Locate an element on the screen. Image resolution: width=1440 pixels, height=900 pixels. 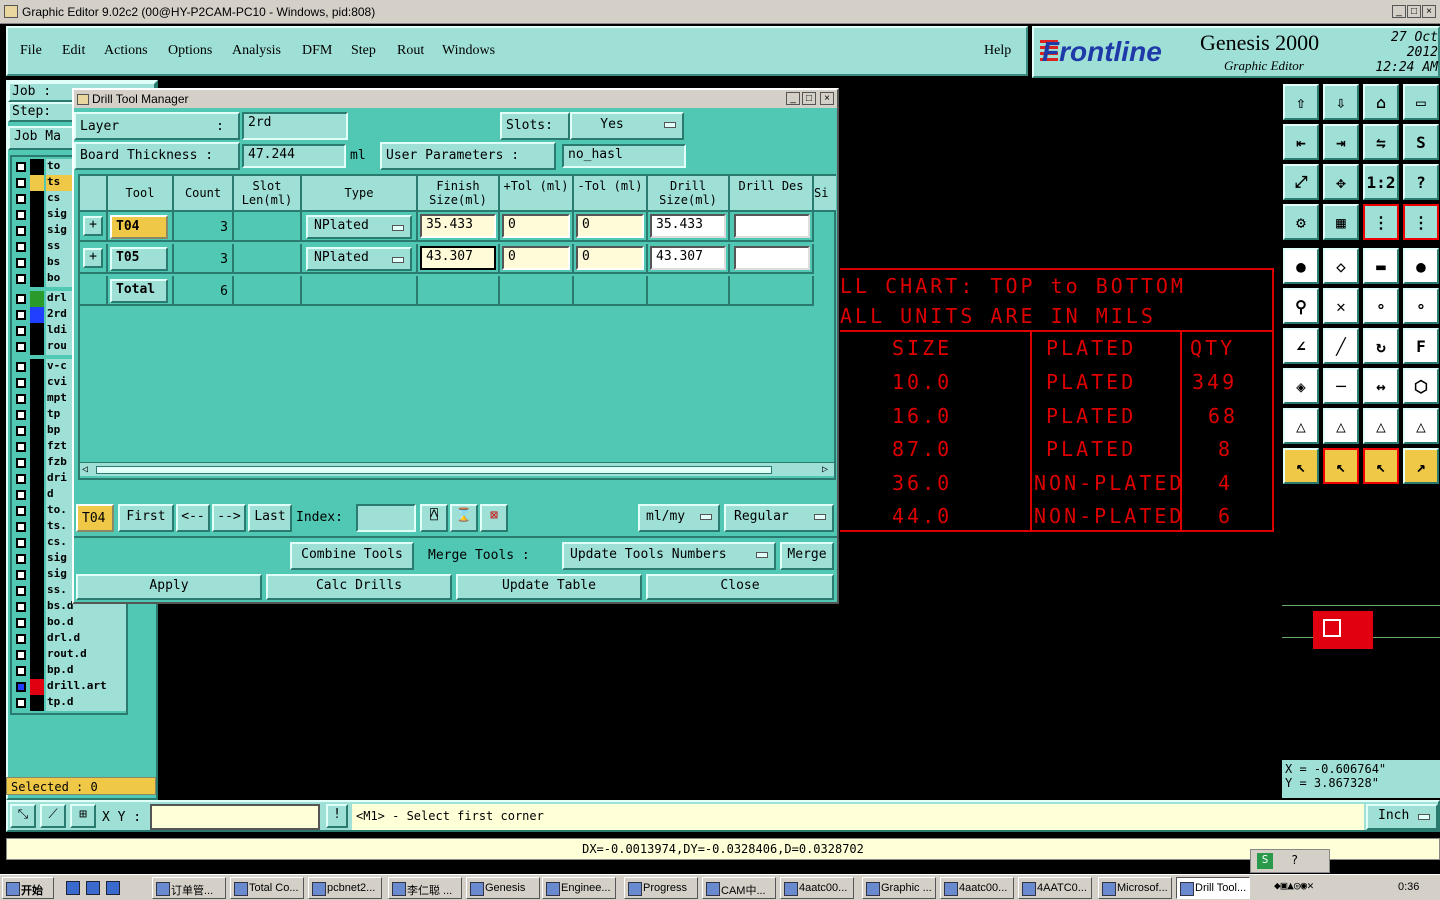
window-icon: ▭ is located at coordinates (1421, 102).